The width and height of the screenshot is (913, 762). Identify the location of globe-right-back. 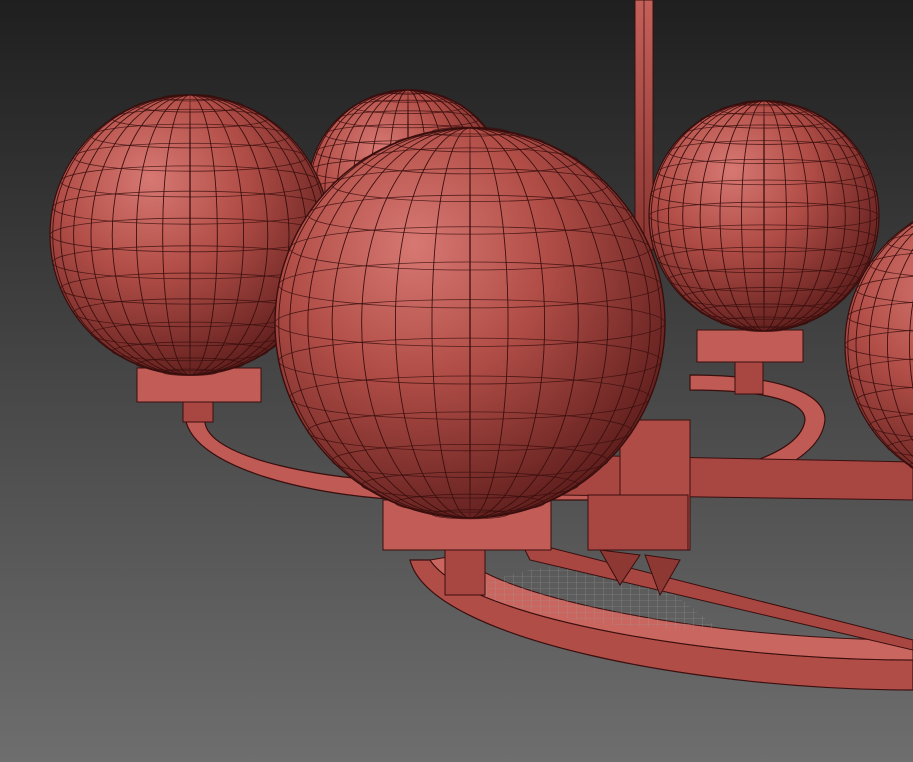
(764, 216).